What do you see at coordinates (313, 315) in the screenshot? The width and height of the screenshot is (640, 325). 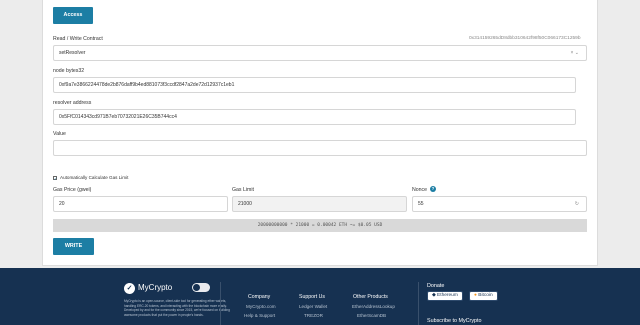 I see `support-link-trezor: TREZOR` at bounding box center [313, 315].